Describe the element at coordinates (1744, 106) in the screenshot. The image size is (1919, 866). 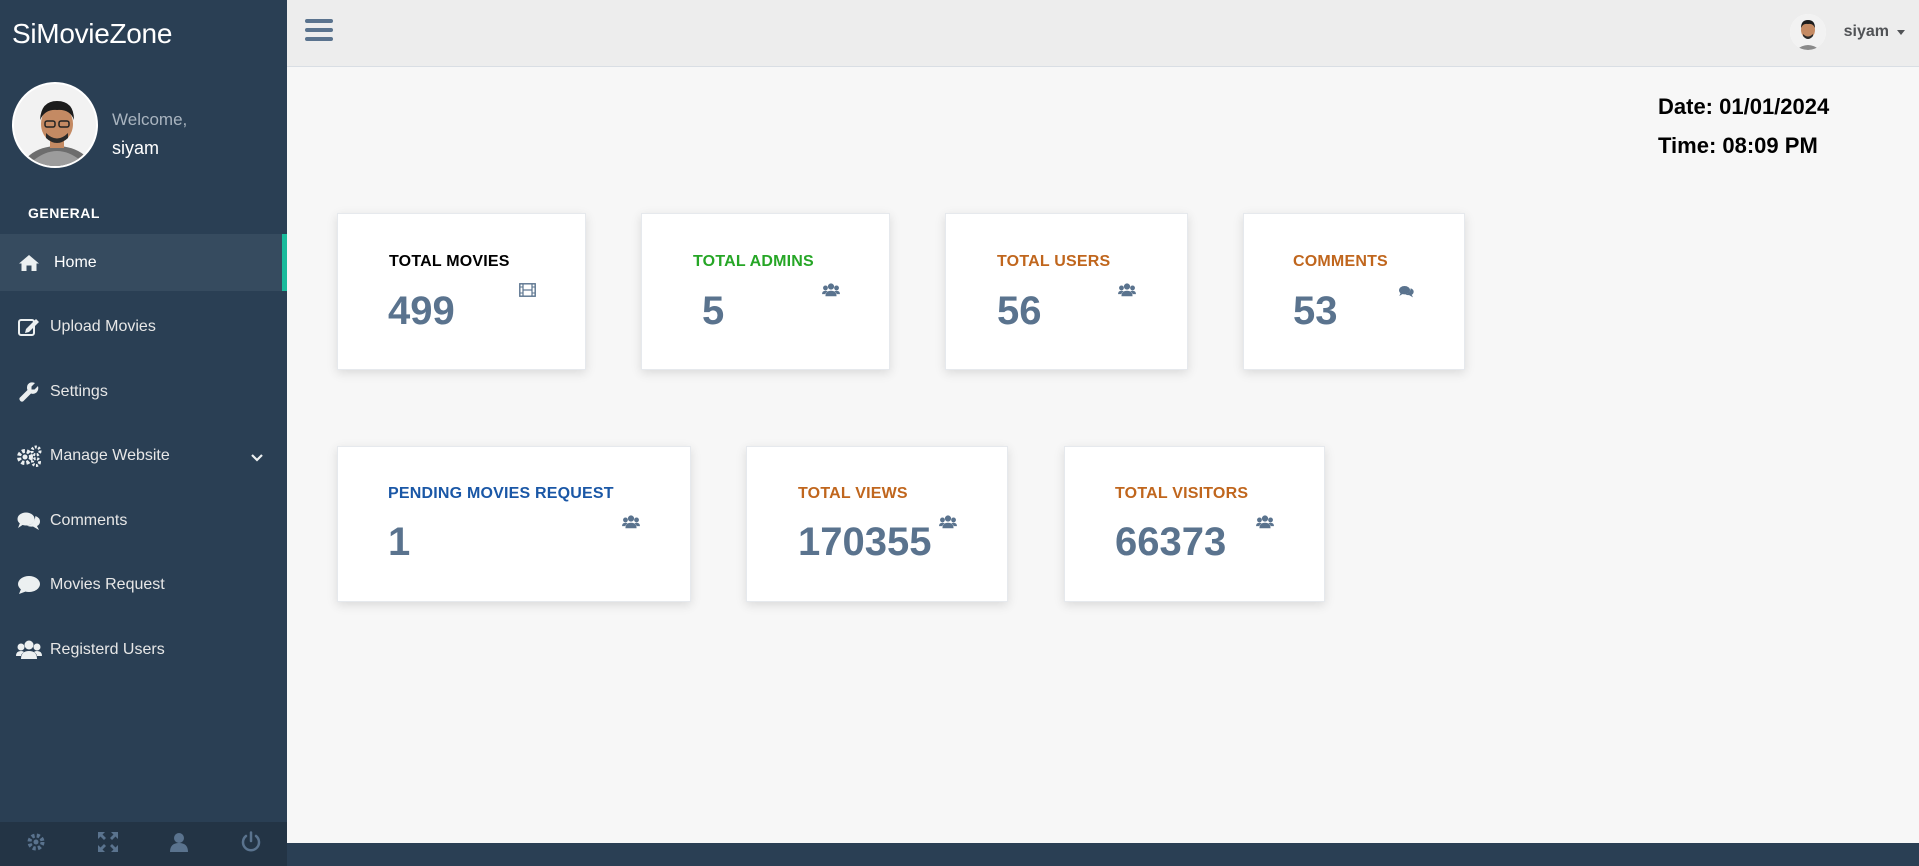
I see `date-text: Date: 01/01/2024` at that location.